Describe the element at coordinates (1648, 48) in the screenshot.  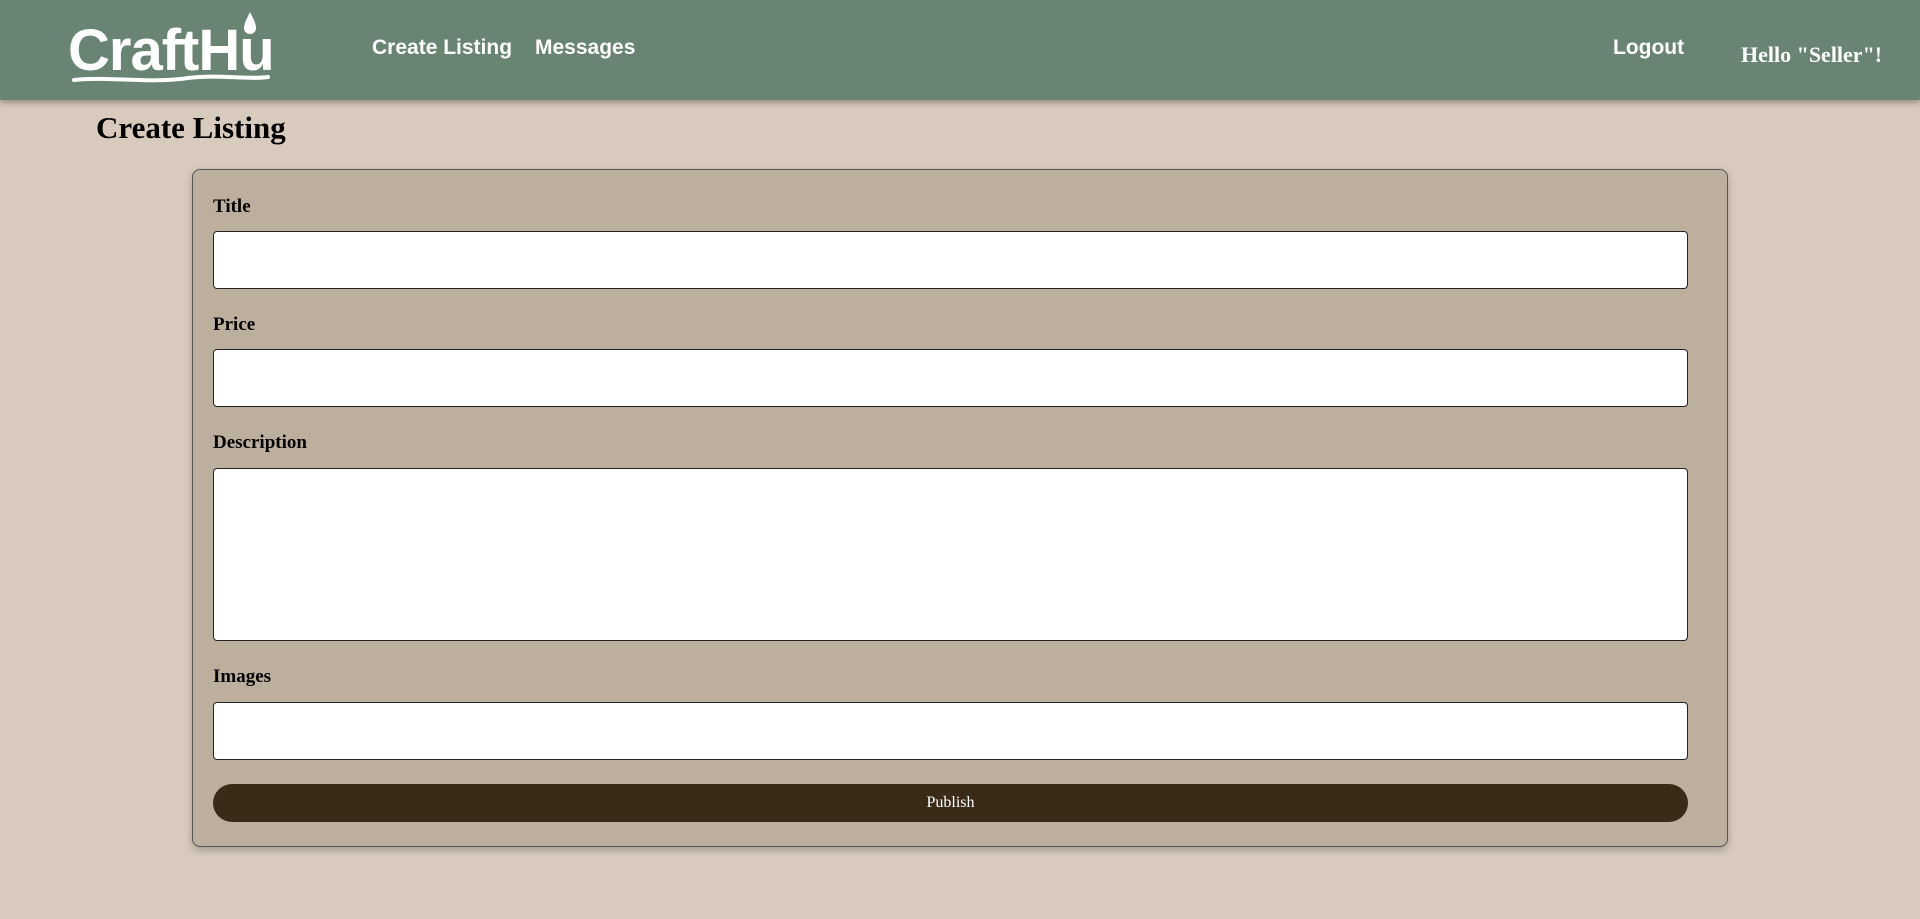
I see `logout-link: Logout` at that location.